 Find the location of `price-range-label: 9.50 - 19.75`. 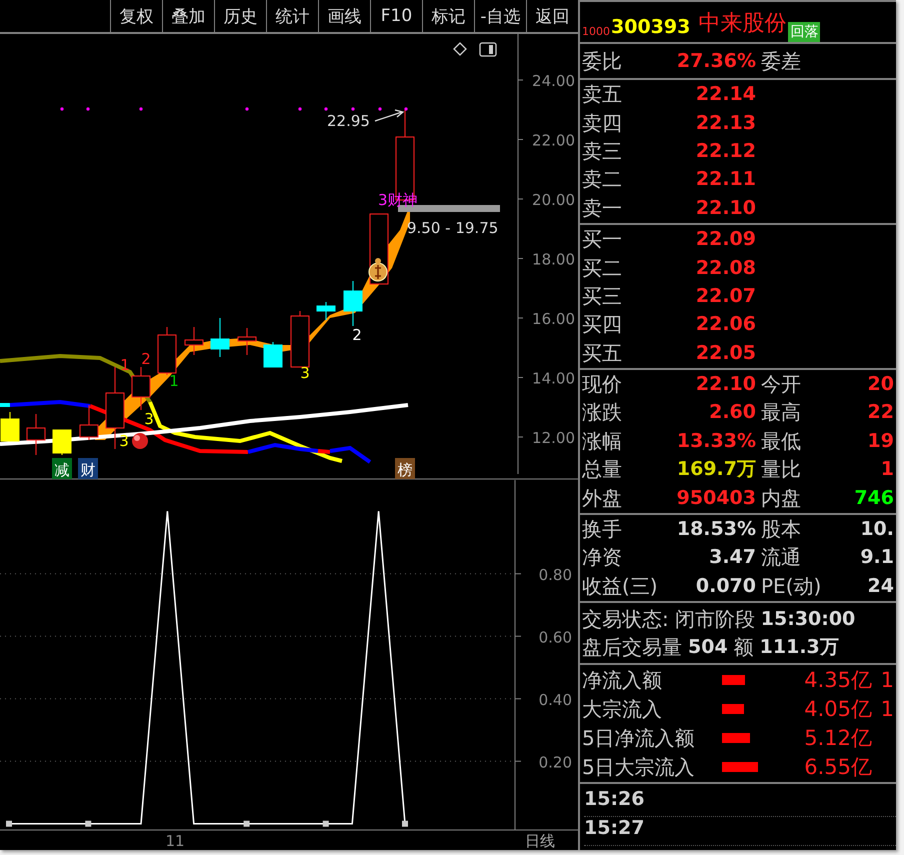

price-range-label: 9.50 - 19.75 is located at coordinates (452, 228).